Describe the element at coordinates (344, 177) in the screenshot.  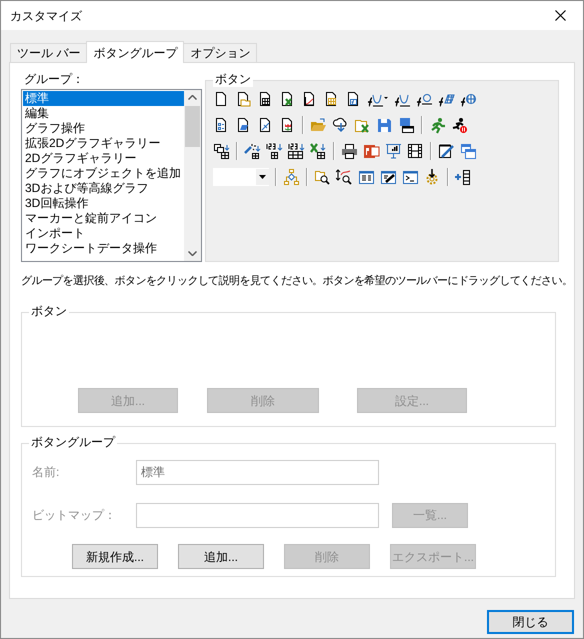
I see `chart-search-icon` at that location.